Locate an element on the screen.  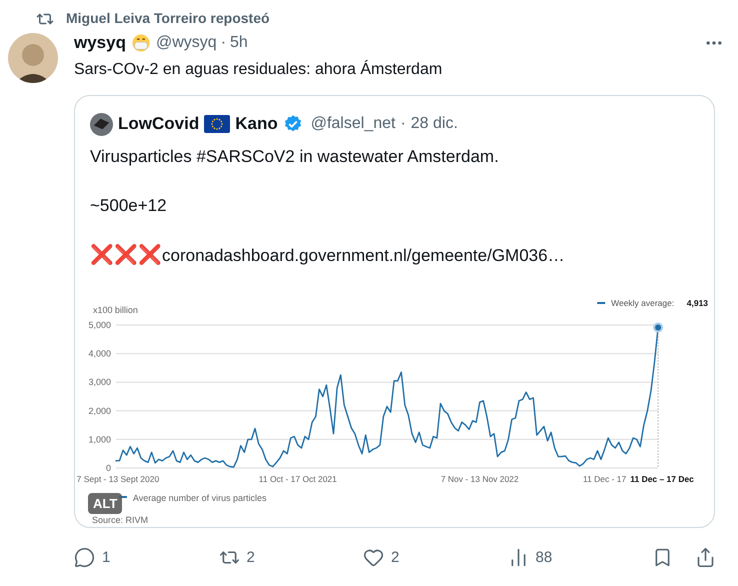
y-tick-label: 0 is located at coordinates (108, 467).